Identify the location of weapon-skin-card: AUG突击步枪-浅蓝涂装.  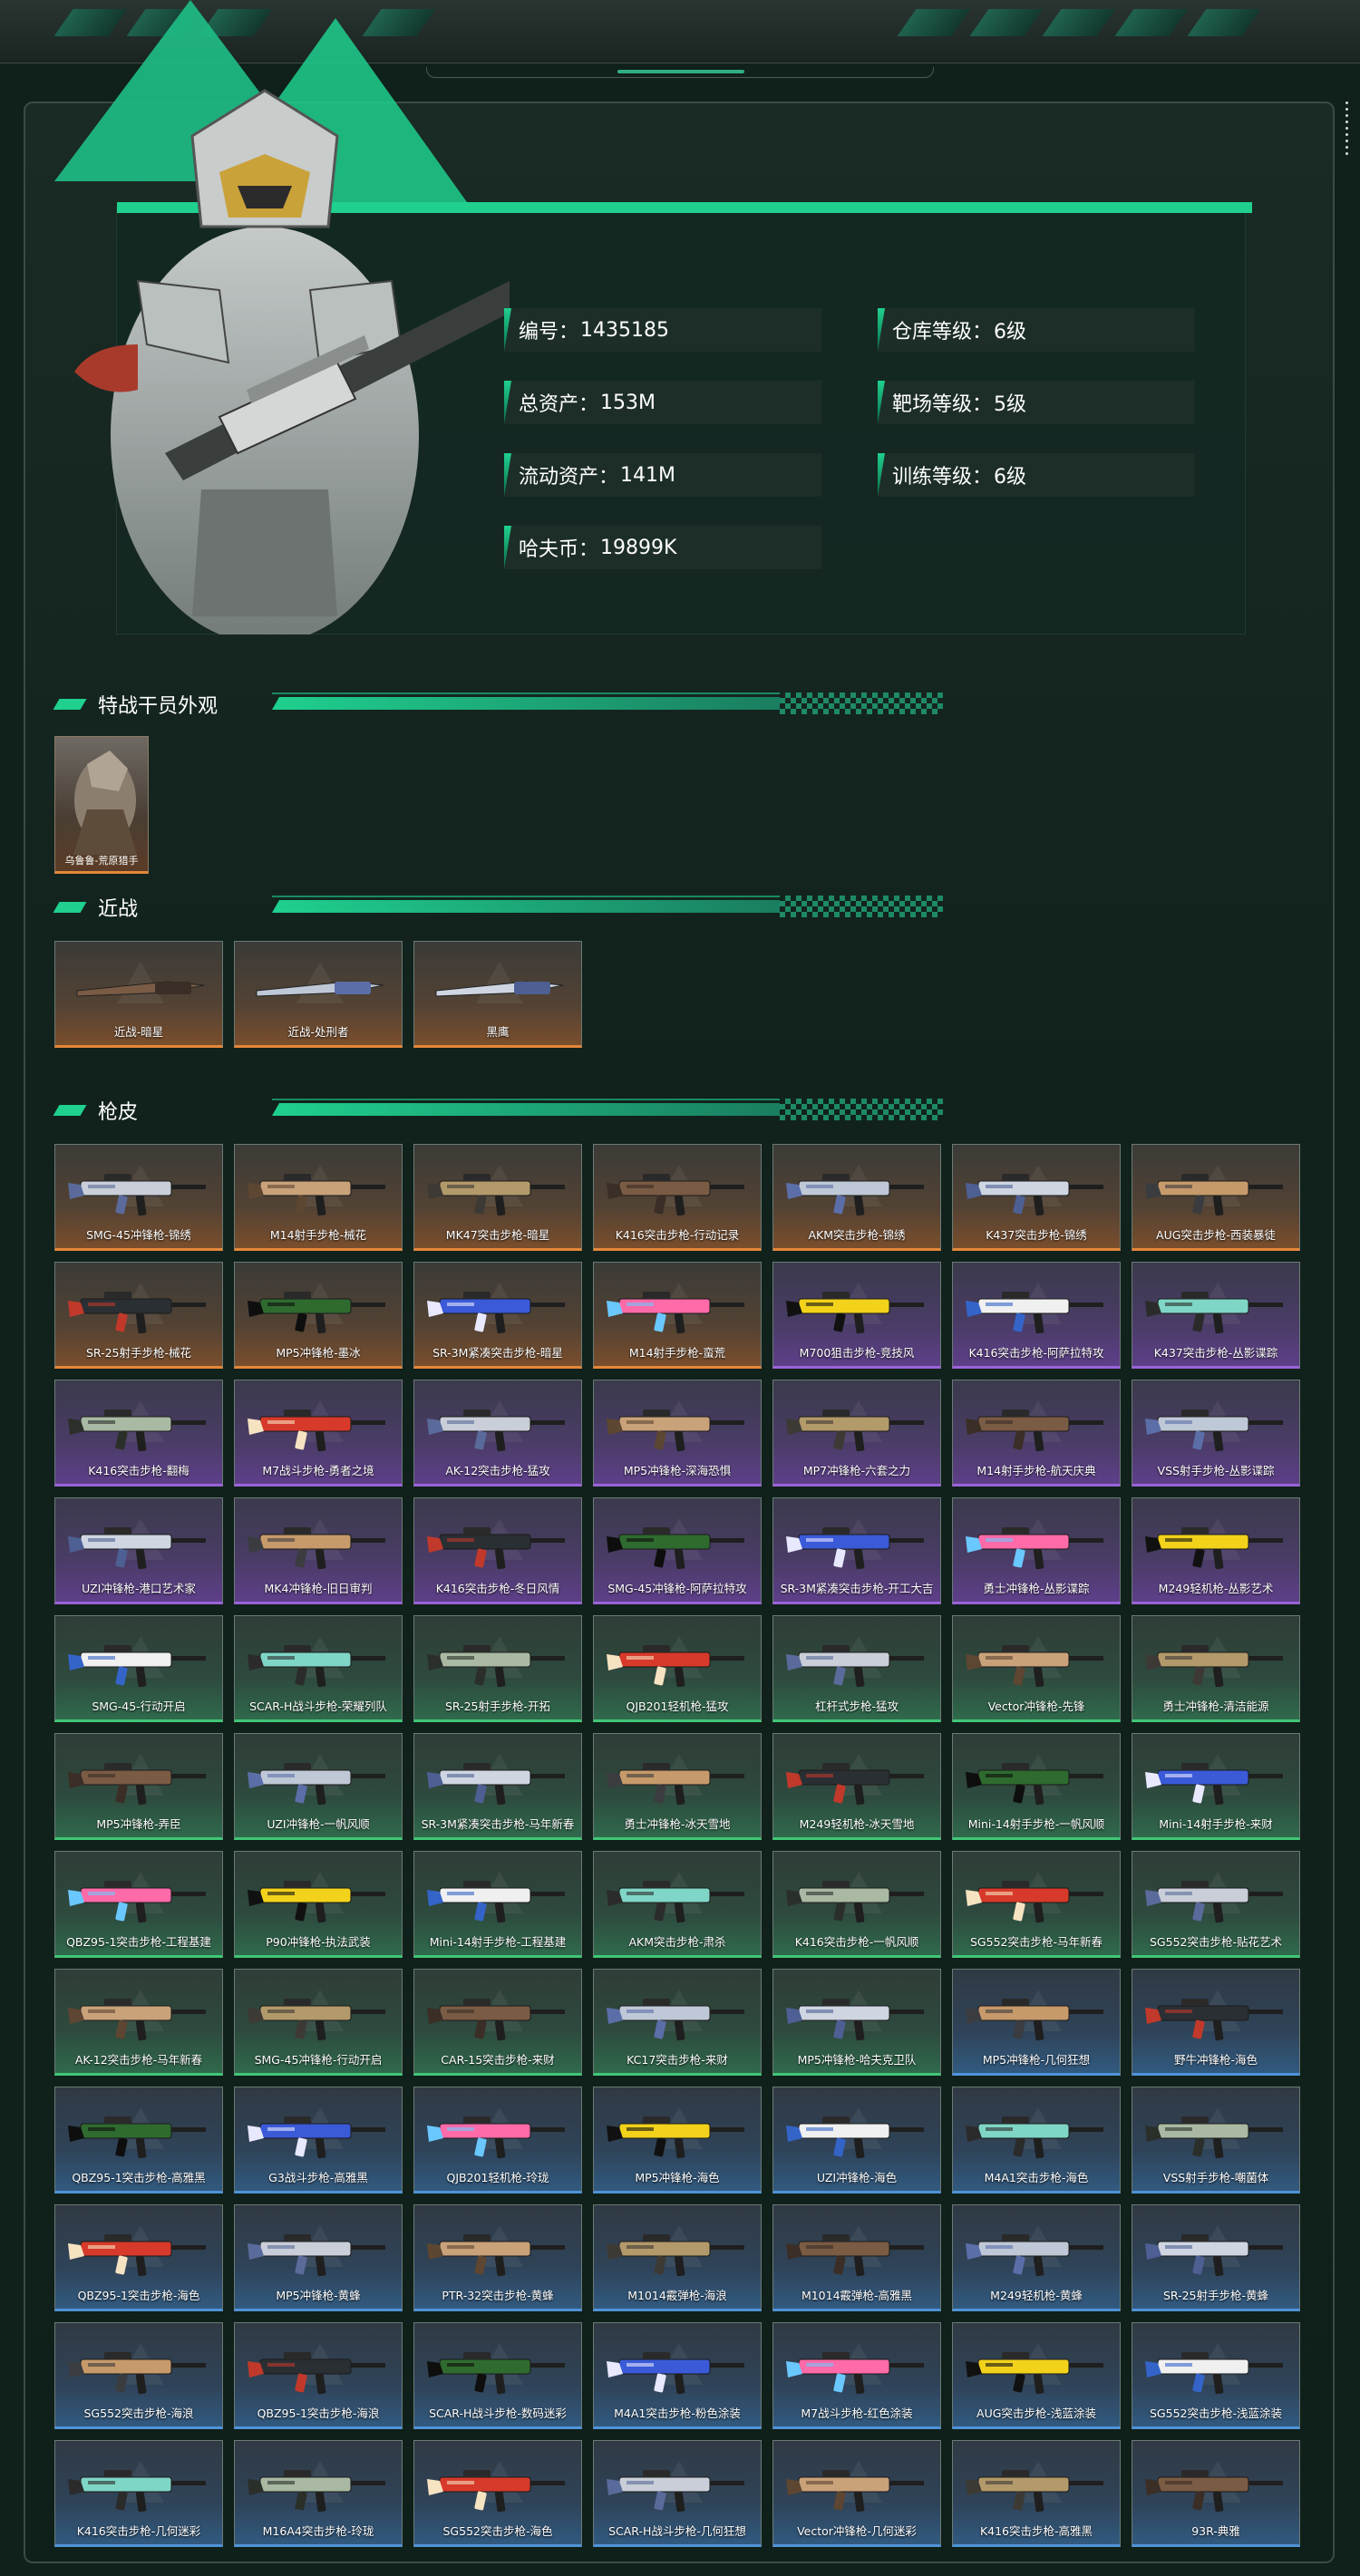
(1036, 2375).